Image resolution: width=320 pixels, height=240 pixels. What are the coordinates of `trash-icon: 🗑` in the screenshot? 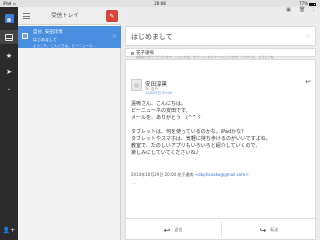 It's located at (302, 10).